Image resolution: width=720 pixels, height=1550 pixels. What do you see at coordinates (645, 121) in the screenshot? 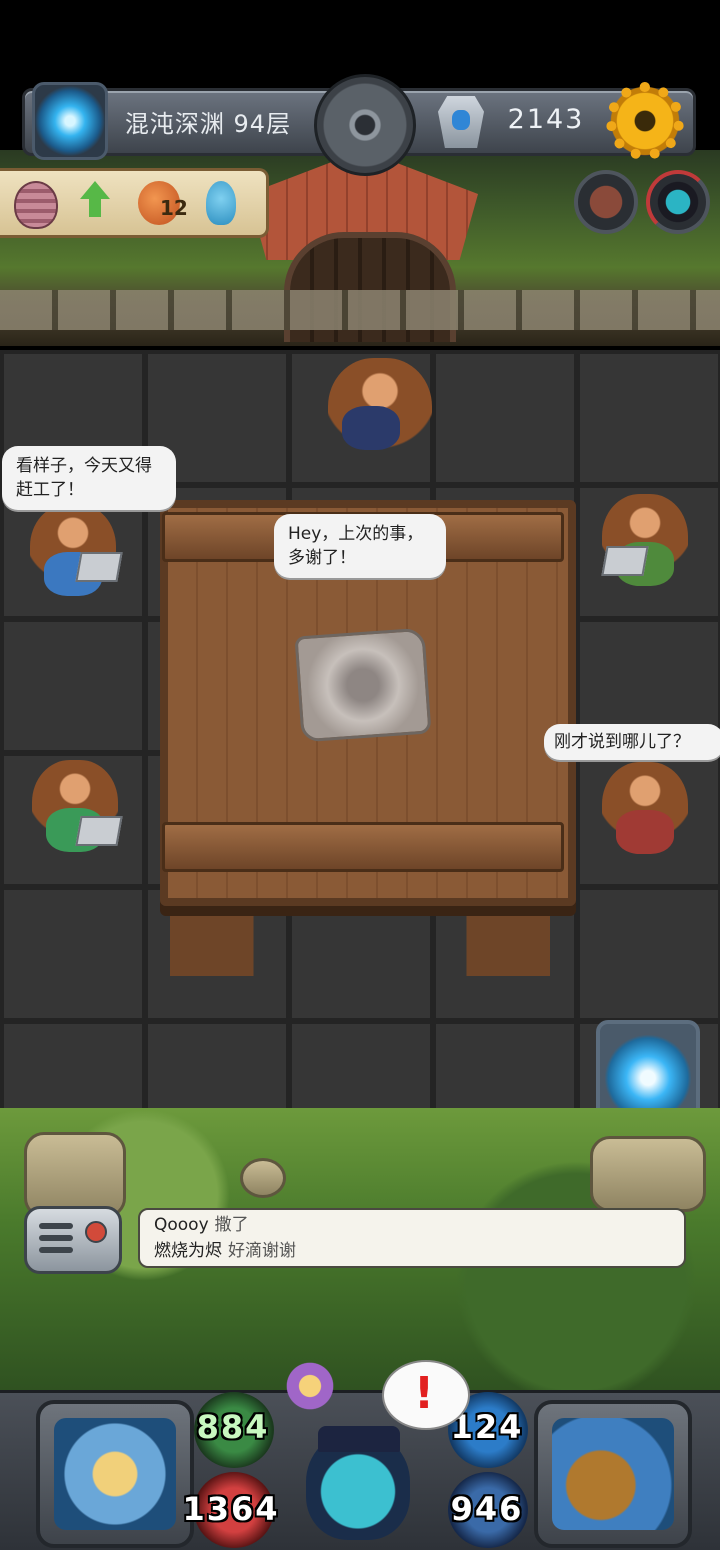
I see `gear-icon` at bounding box center [645, 121].